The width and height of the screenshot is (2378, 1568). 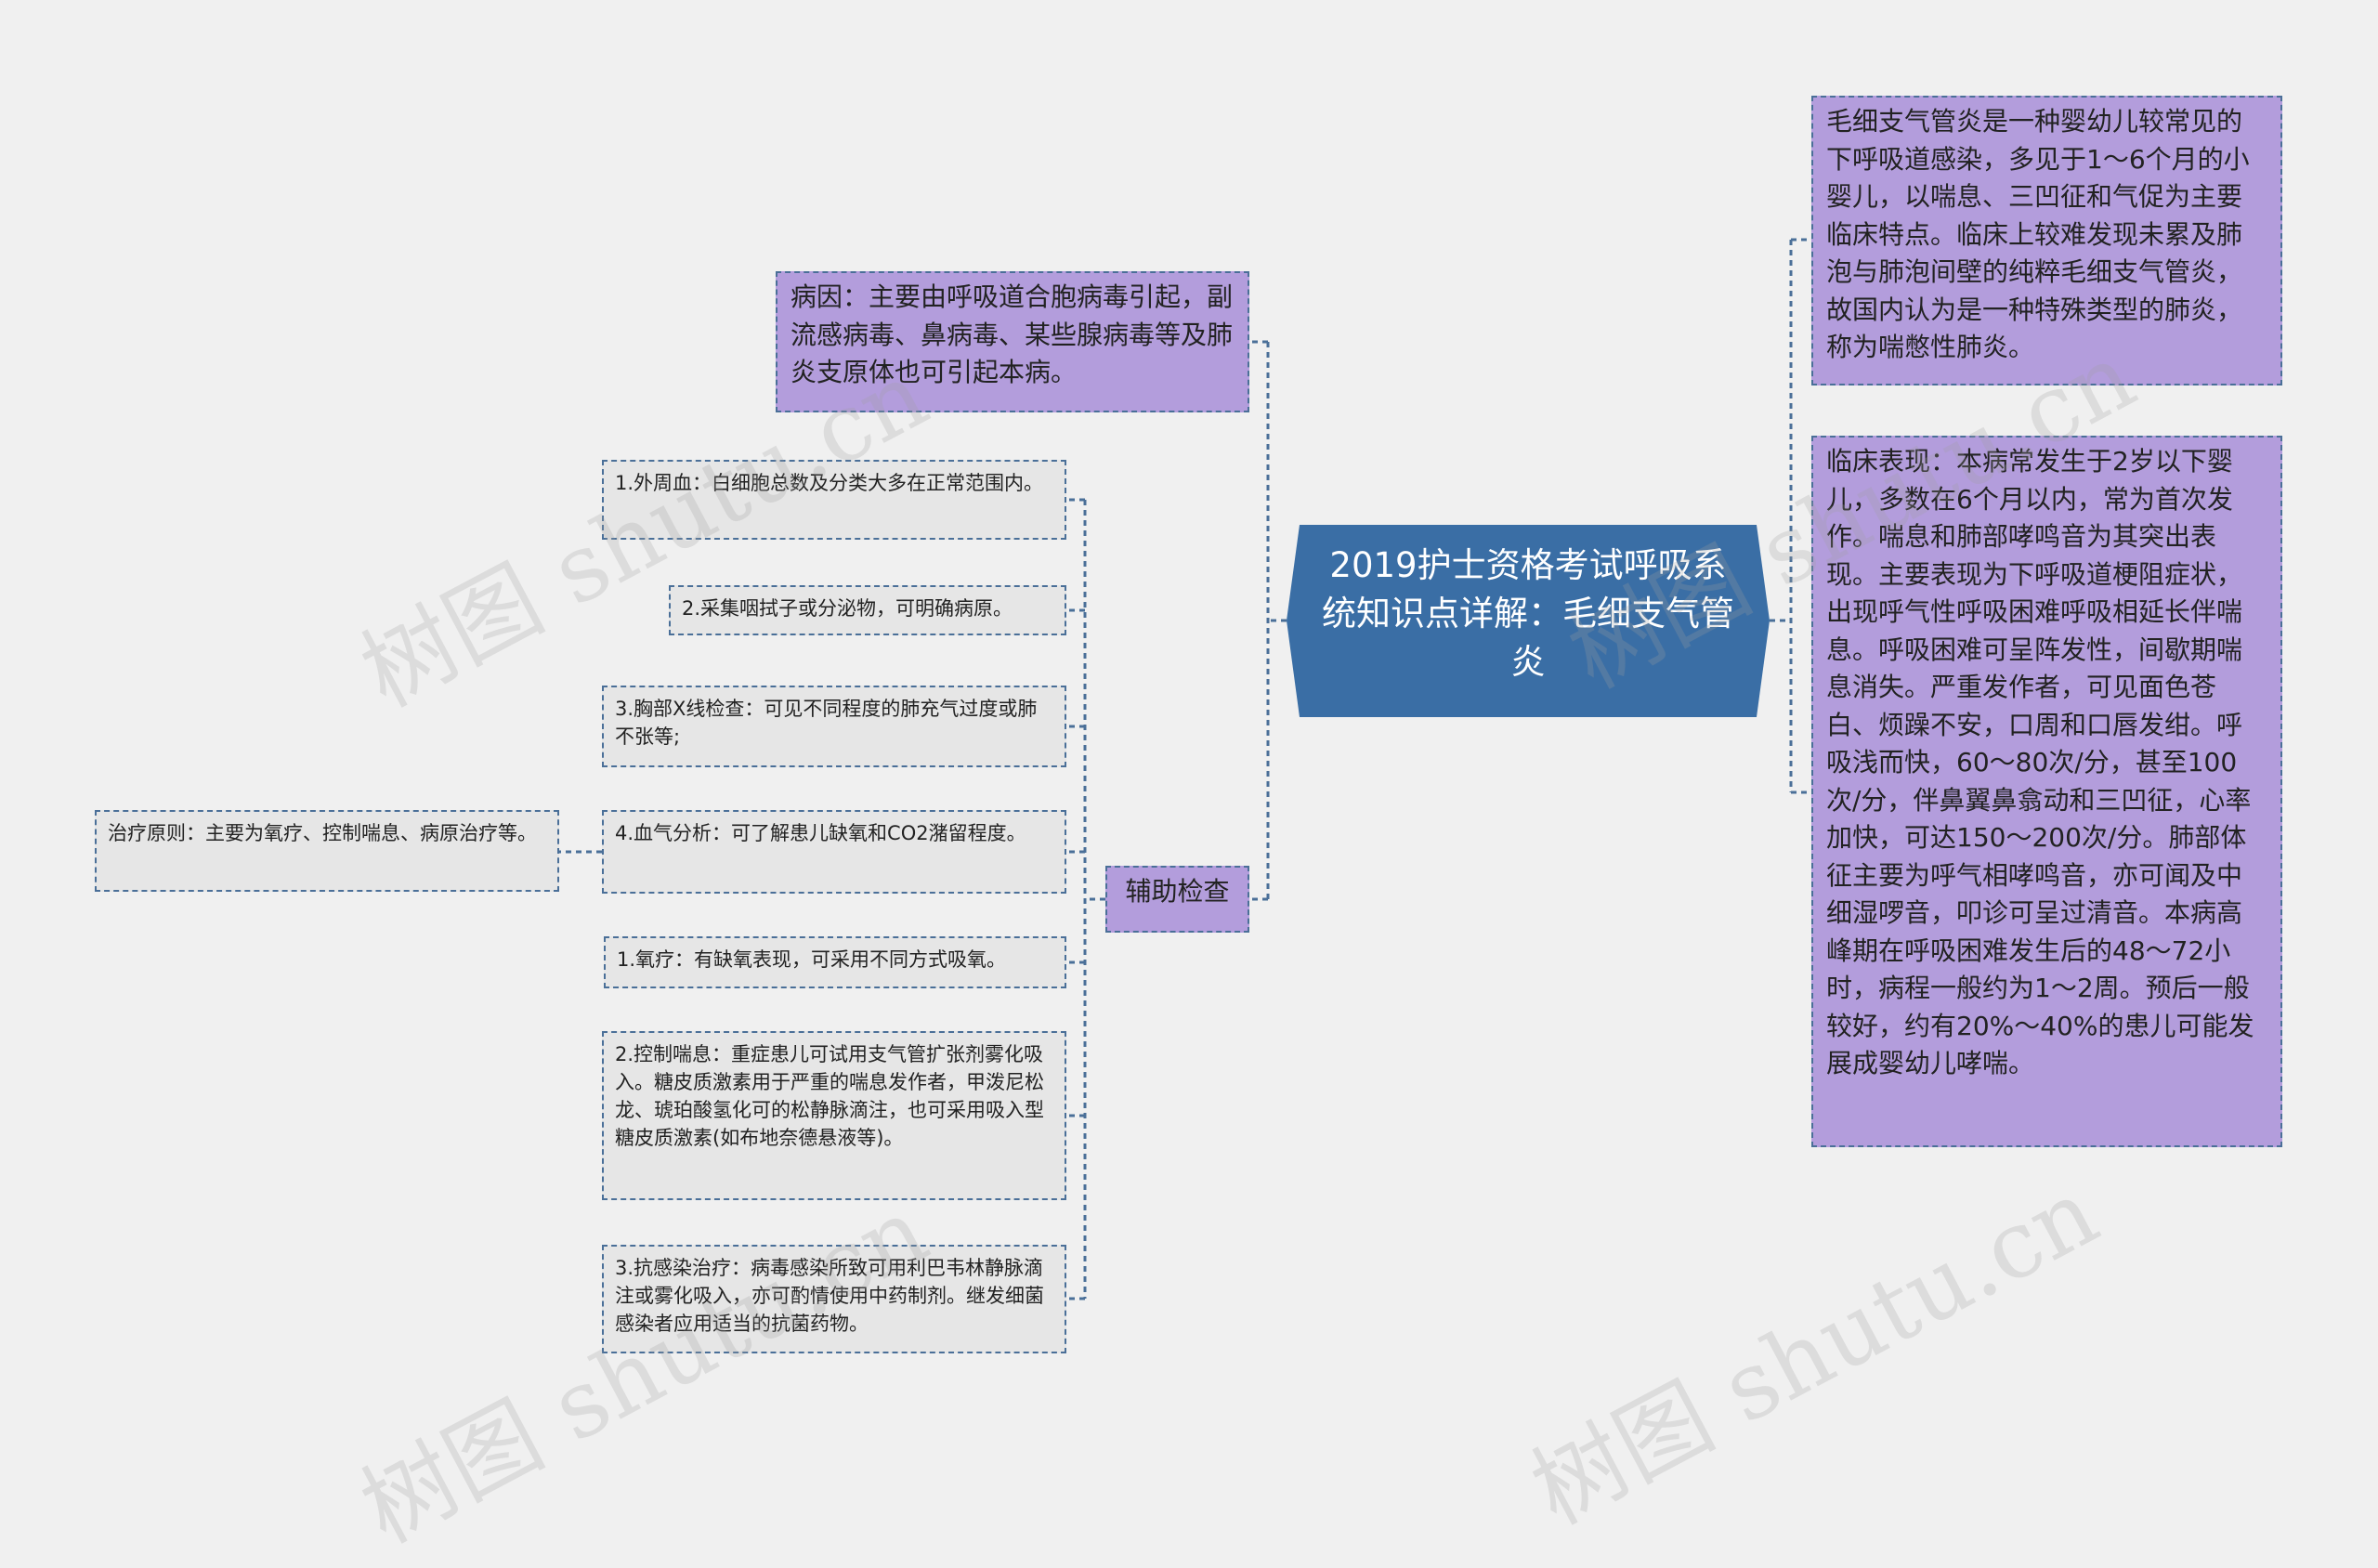 I want to click on link-center-left, so click(x=1268, y=620).